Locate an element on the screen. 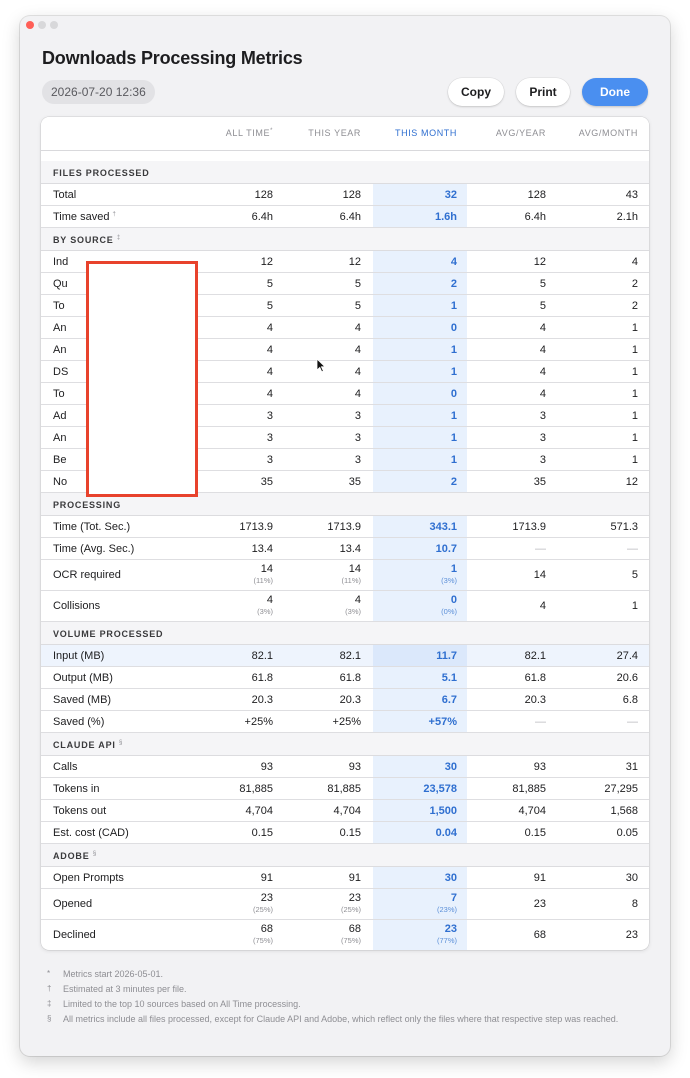 Image resolution: width=690 pixels, height=1078 pixels. table-row: Saved (MB) 20.3 20.3 6.7 20.3 6.8 is located at coordinates (345, 700).